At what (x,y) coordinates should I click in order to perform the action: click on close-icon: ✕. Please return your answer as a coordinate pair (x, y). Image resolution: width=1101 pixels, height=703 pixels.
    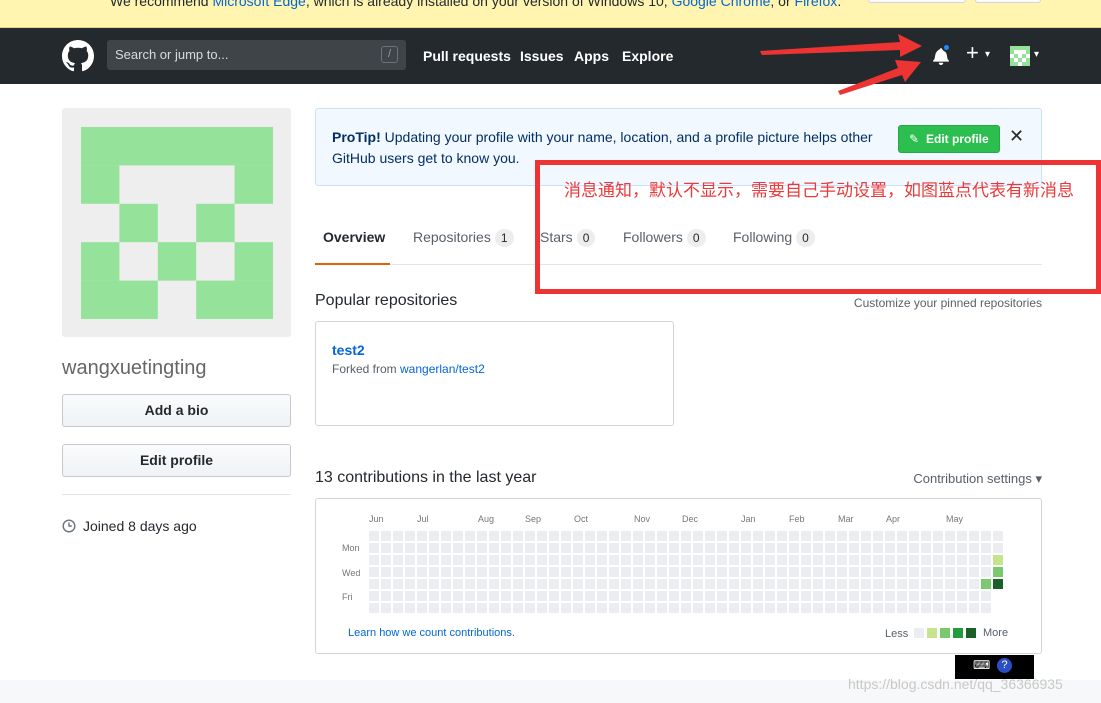
    Looking at the image, I should click on (1016, 136).